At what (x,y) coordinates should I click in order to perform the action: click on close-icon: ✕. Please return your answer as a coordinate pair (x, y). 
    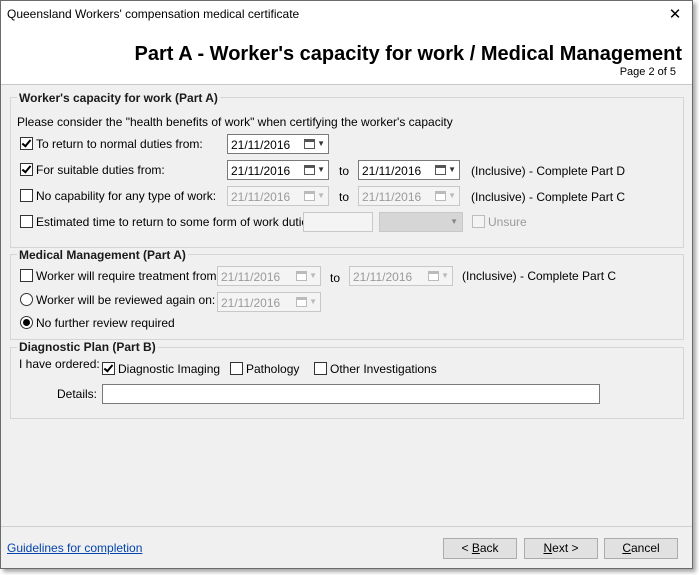
    Looking at the image, I should click on (675, 14).